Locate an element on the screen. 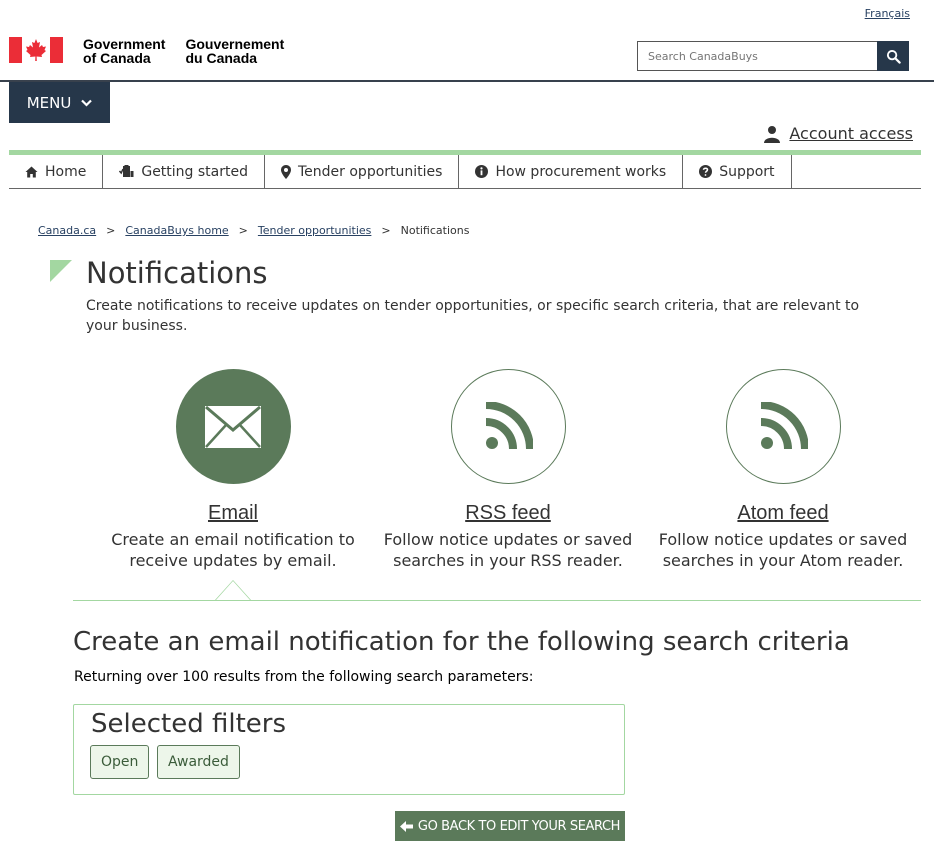 This screenshot has height=844, width=934. envelope-icon is located at coordinates (233, 426).